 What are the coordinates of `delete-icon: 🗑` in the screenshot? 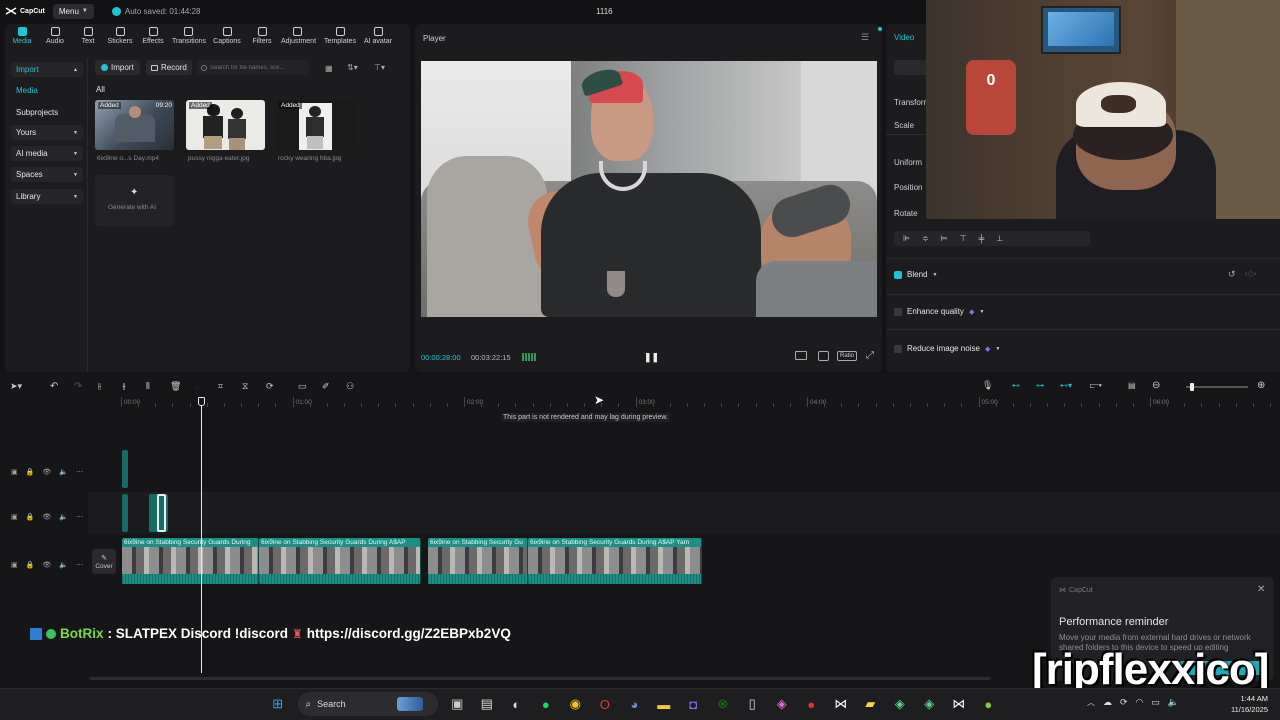 It's located at (182, 386).